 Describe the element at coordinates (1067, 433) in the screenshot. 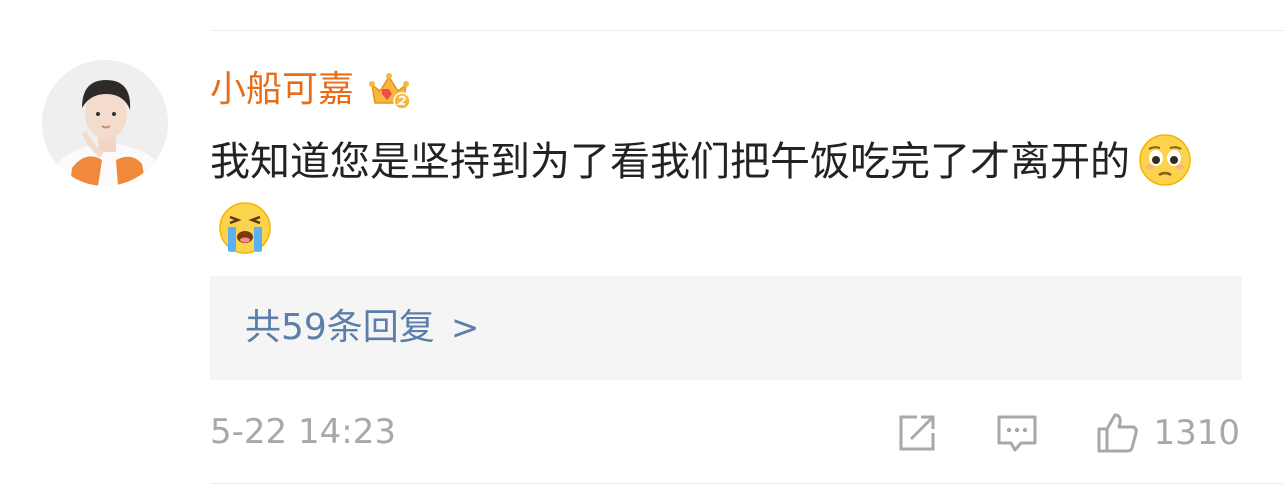

I see `action-bar: 1310` at that location.